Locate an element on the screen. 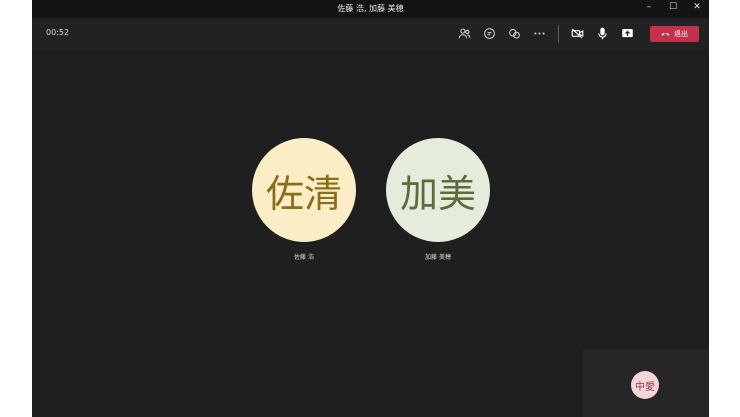 The height and width of the screenshot is (417, 740). chat-icon is located at coordinates (489, 33).